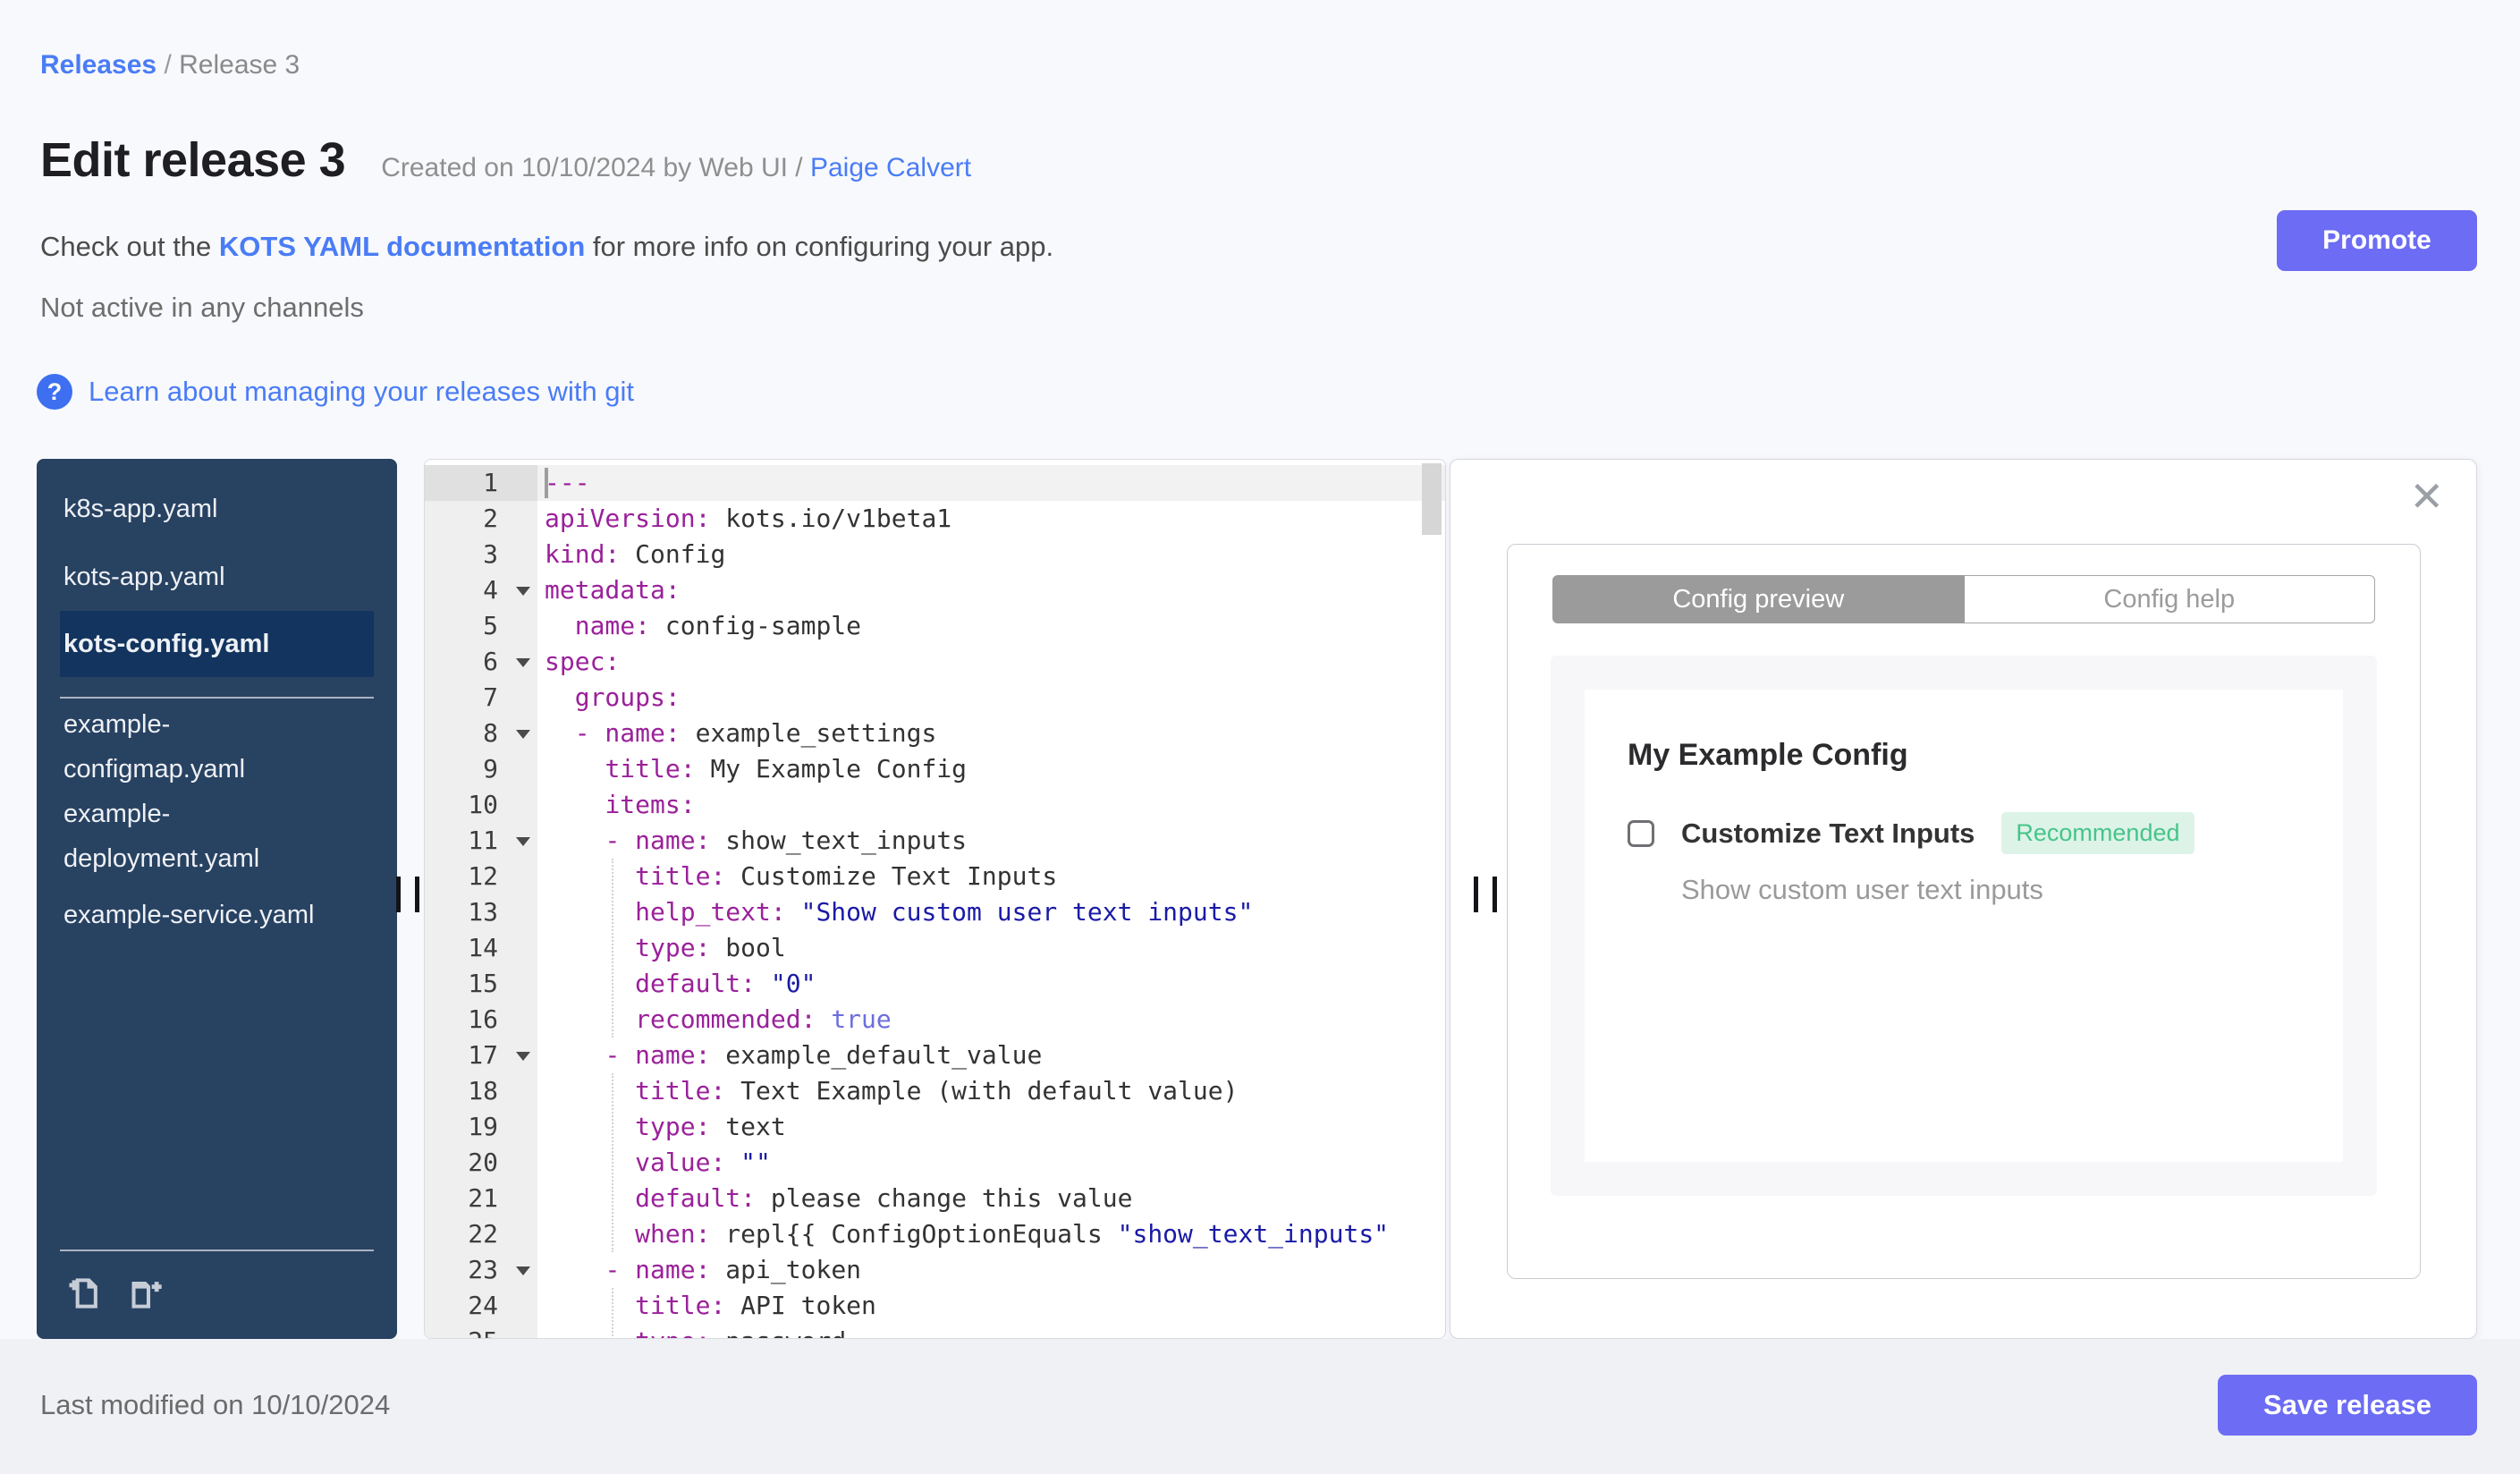 The height and width of the screenshot is (1474, 2520). I want to click on editor-code-4: metadata:, so click(991, 590).